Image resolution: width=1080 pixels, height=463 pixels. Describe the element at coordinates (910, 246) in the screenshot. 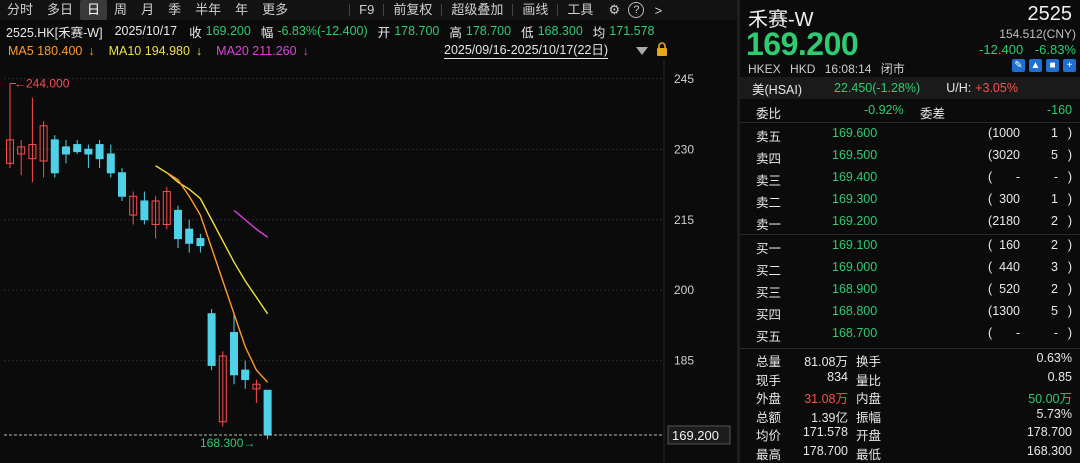

I see `bid-level-row: 买一 169.100 160 (2)` at that location.